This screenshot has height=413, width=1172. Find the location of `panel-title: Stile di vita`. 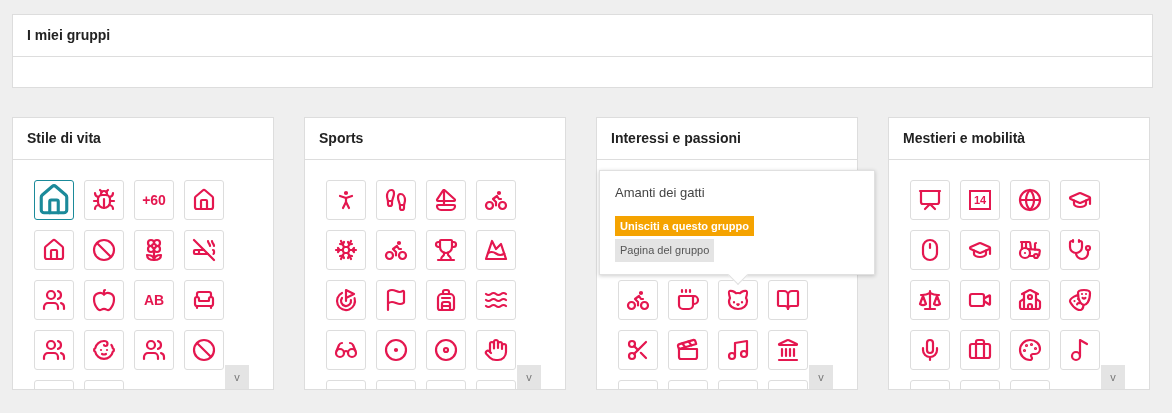

panel-title: Stile di vita is located at coordinates (64, 138).